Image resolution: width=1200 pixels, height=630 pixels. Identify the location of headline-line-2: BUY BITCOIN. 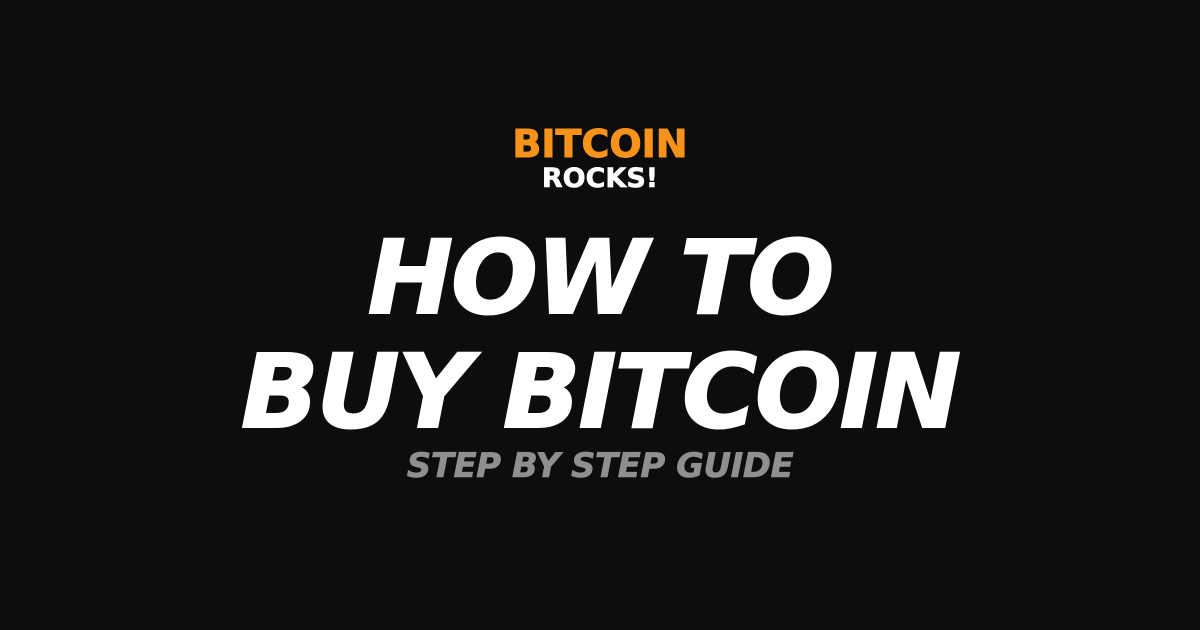
(601, 392).